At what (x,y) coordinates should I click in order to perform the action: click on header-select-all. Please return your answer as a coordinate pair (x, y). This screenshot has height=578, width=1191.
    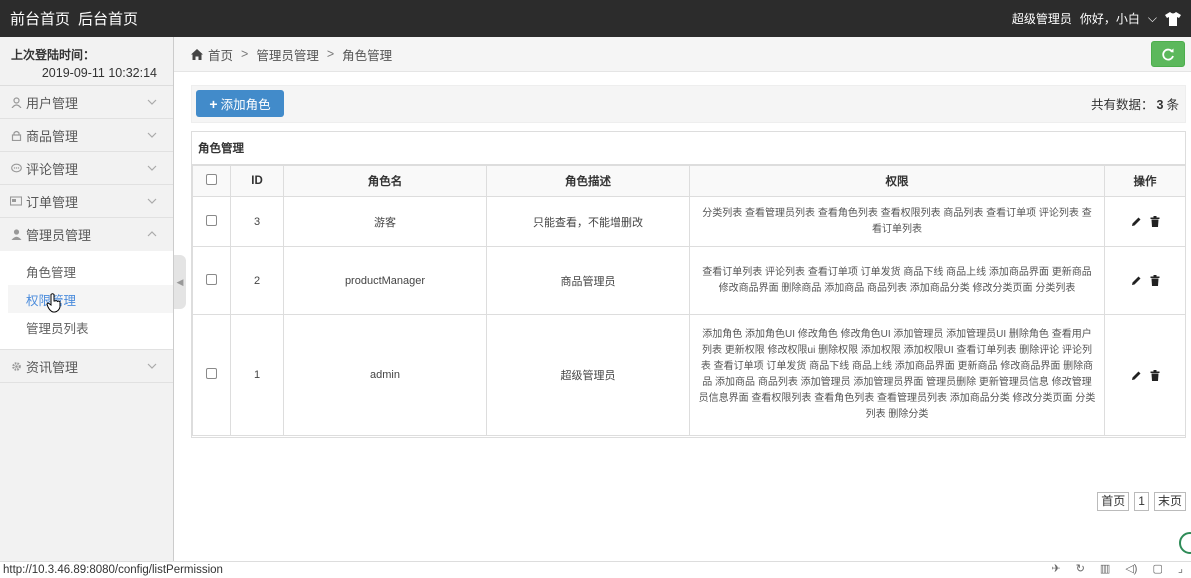
    Looking at the image, I should click on (211, 181).